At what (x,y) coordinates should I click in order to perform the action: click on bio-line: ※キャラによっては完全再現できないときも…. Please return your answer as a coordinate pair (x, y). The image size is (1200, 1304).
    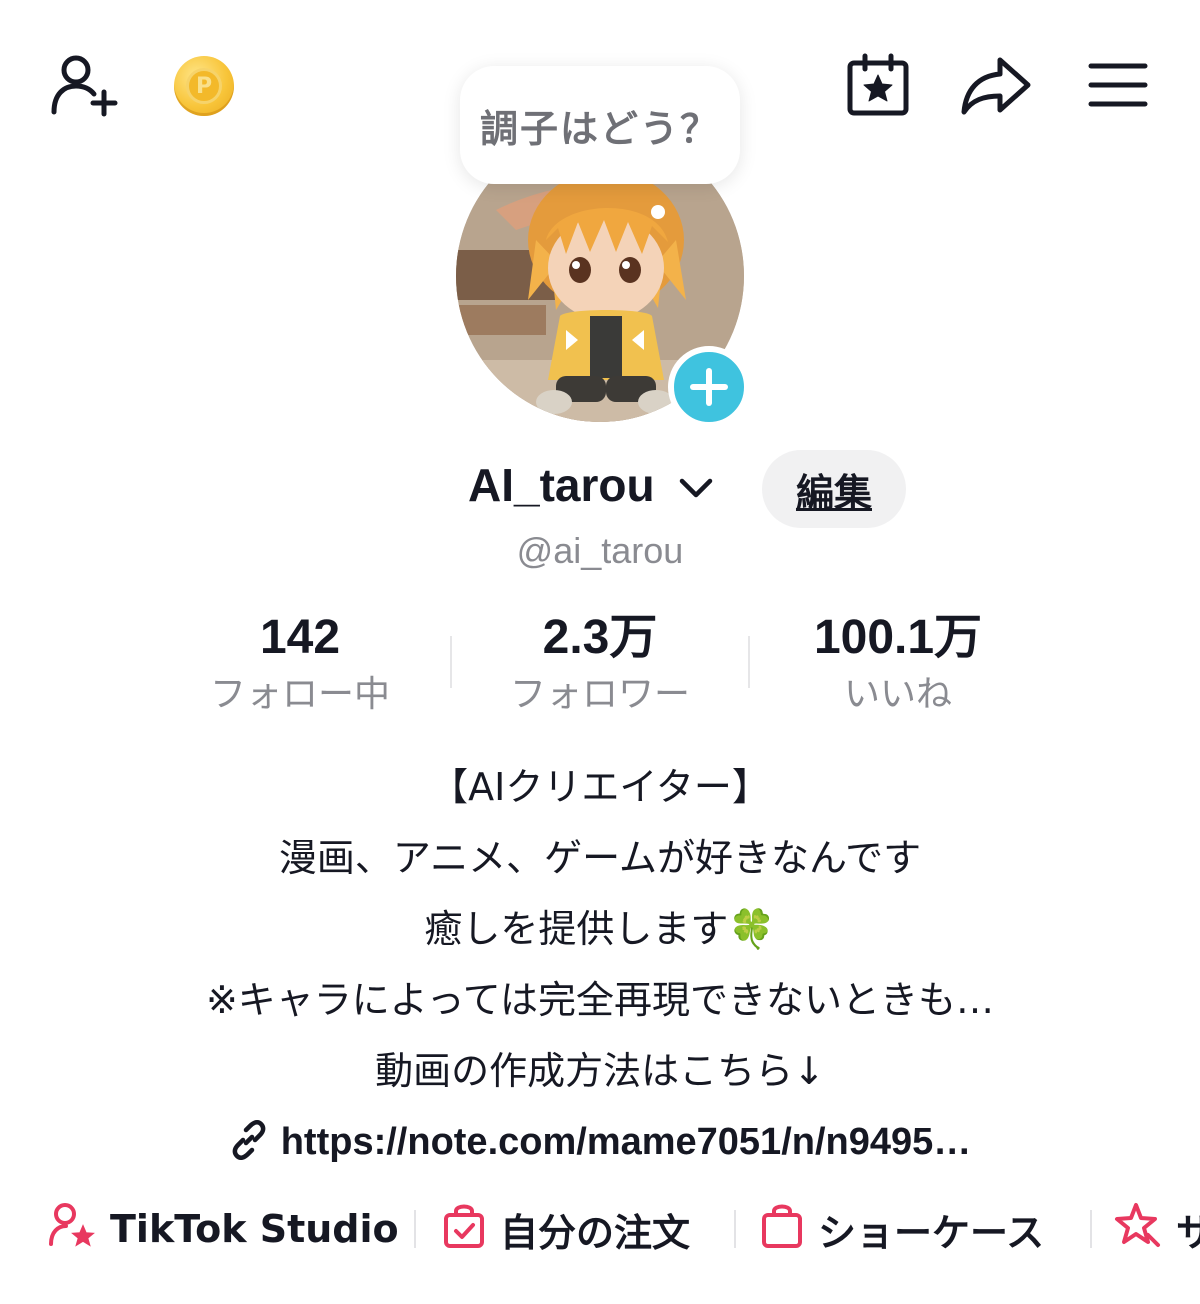
    Looking at the image, I should click on (600, 1000).